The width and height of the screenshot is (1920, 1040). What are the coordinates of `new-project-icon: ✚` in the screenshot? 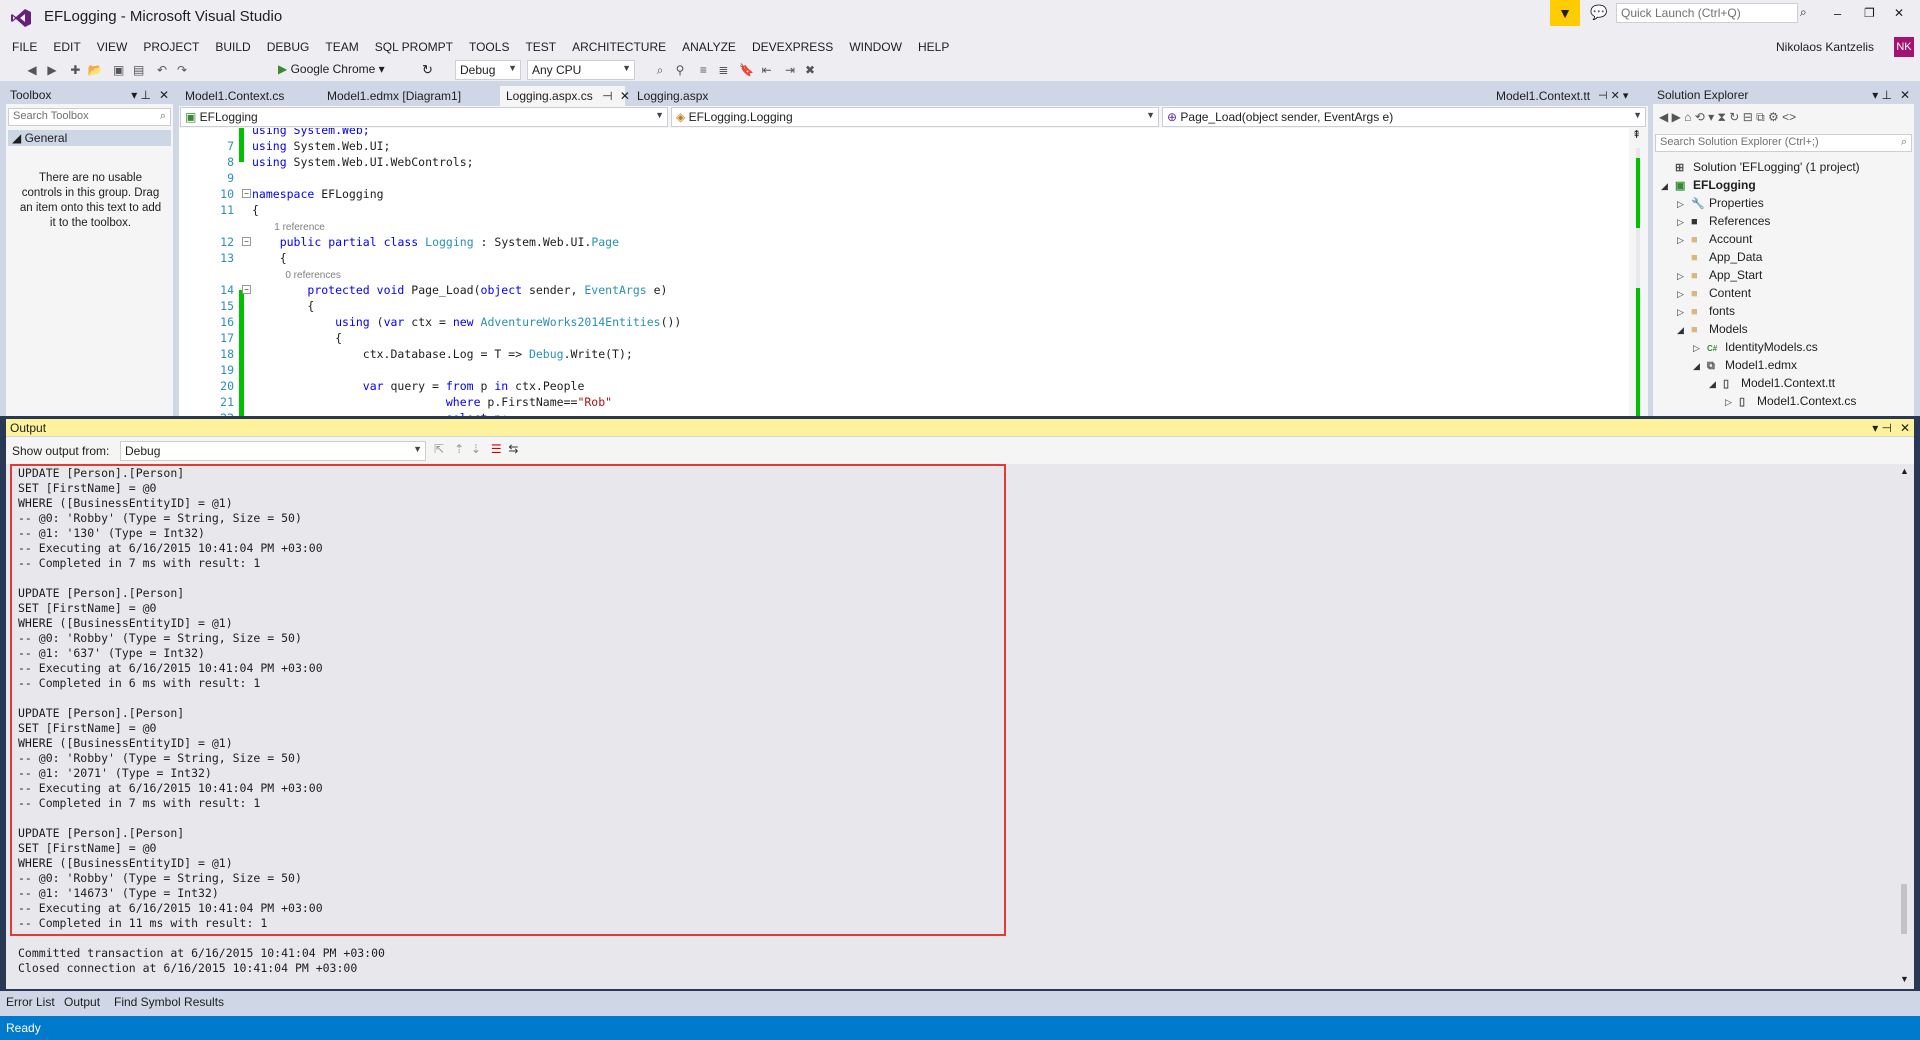 It's located at (75, 70).